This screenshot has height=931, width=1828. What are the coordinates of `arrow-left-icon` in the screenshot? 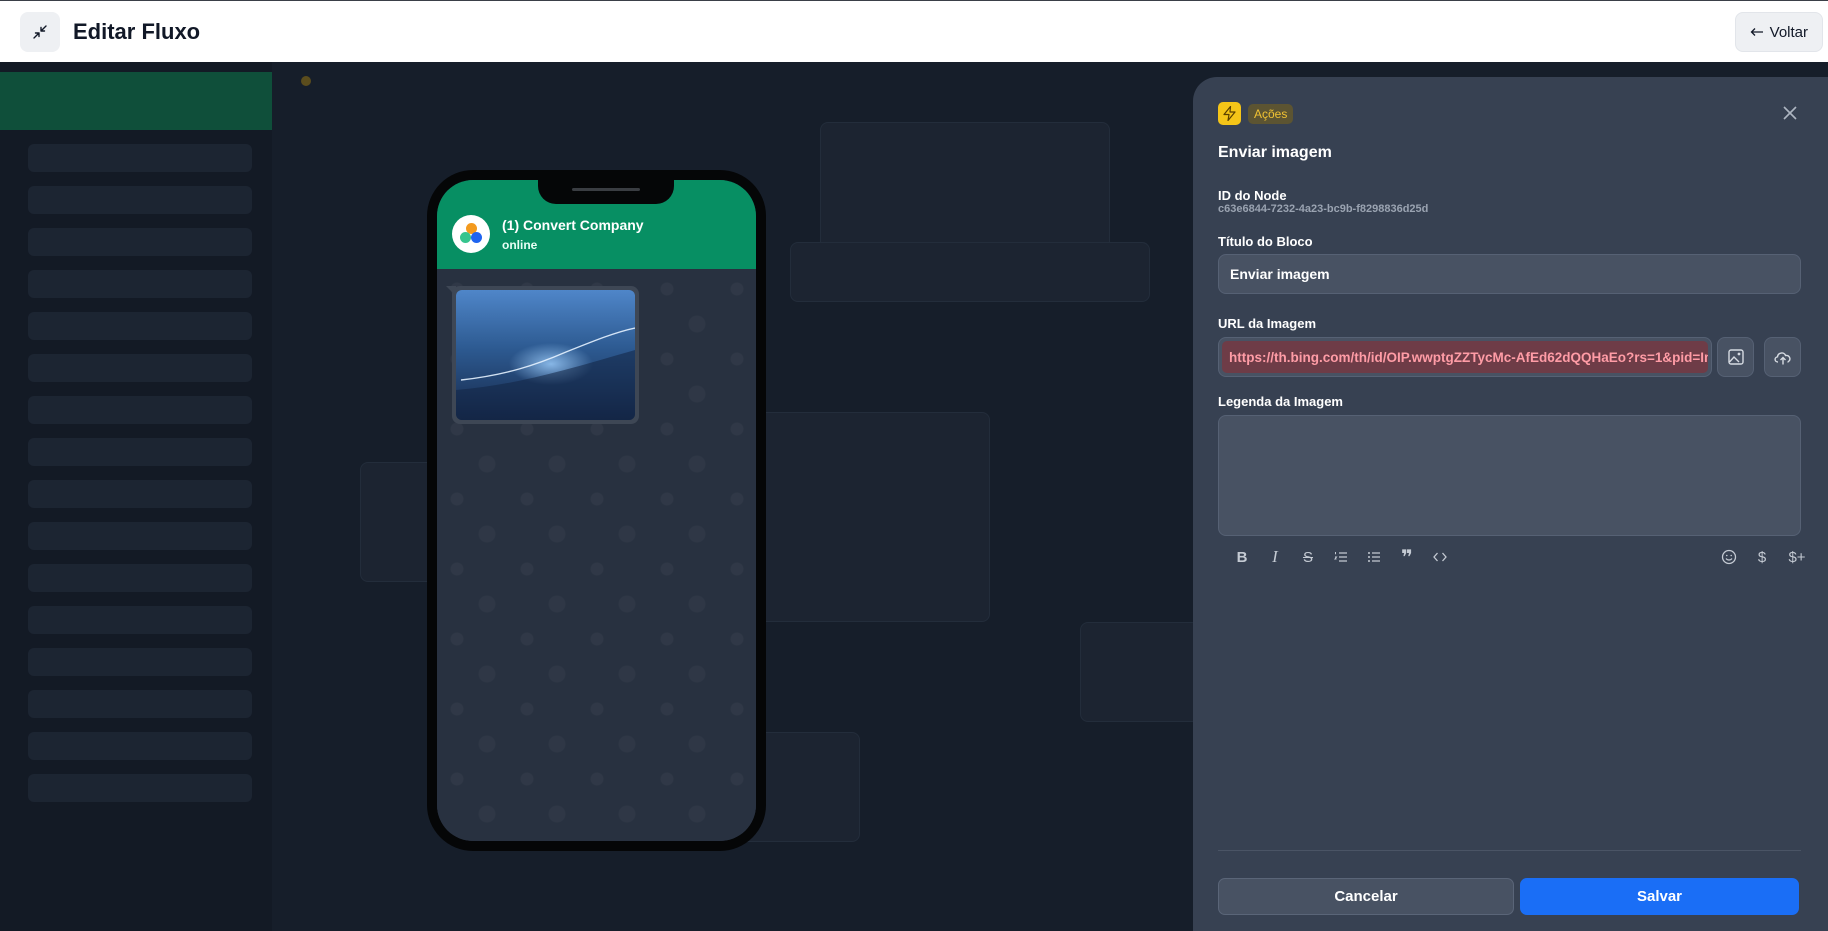 It's located at (1756, 32).